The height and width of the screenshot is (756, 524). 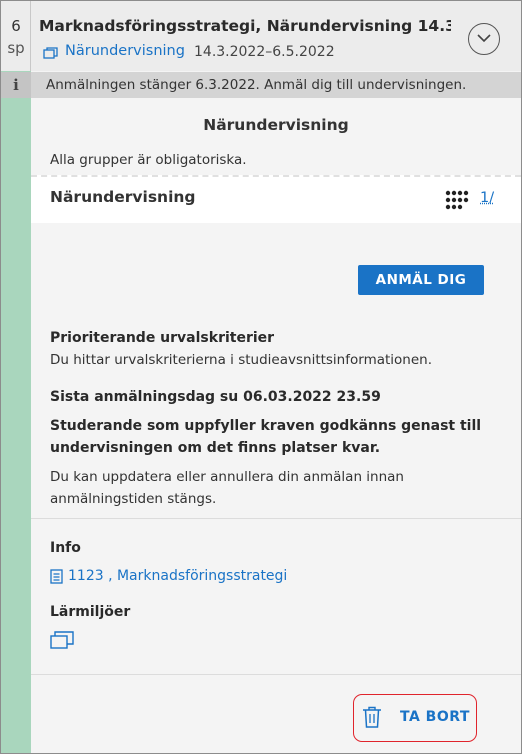 I want to click on remove-button-label: TA BORT, so click(x=435, y=717).